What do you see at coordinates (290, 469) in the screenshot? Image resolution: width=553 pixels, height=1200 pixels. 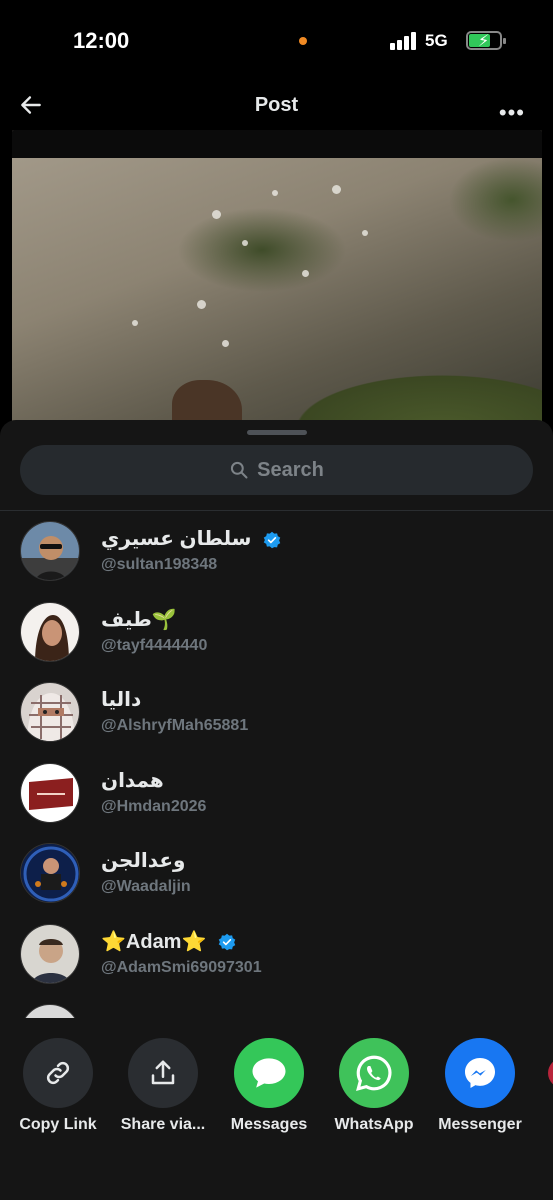 I see `search-label: Search` at bounding box center [290, 469].